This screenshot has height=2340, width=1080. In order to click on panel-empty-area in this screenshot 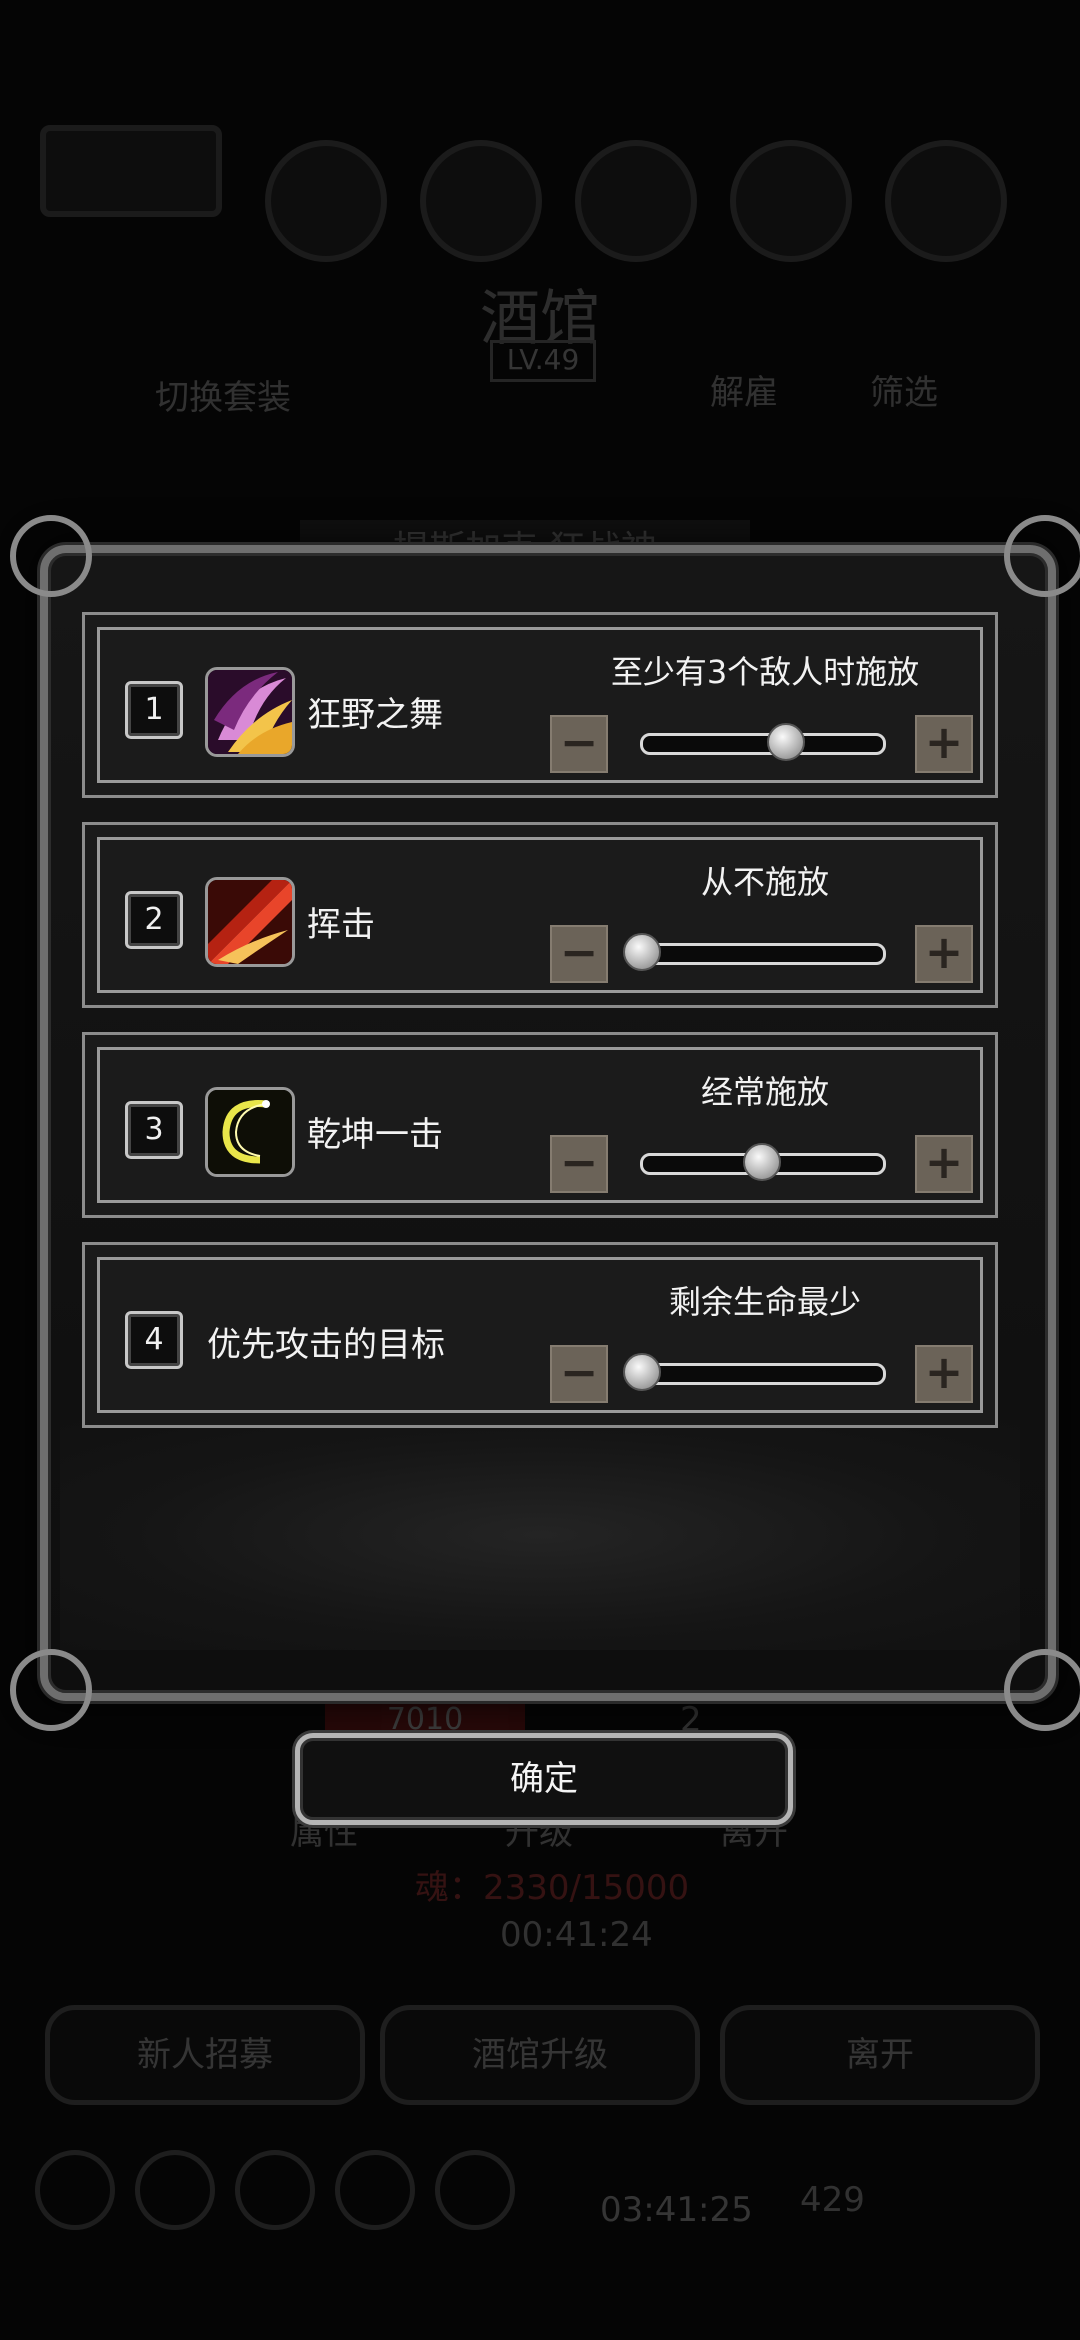, I will do `click(540, 1535)`.